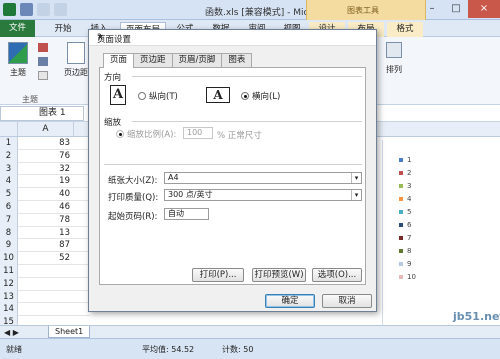 This screenshot has width=500, height=359. I want to click on tab-format: 格式, so click(405, 29).